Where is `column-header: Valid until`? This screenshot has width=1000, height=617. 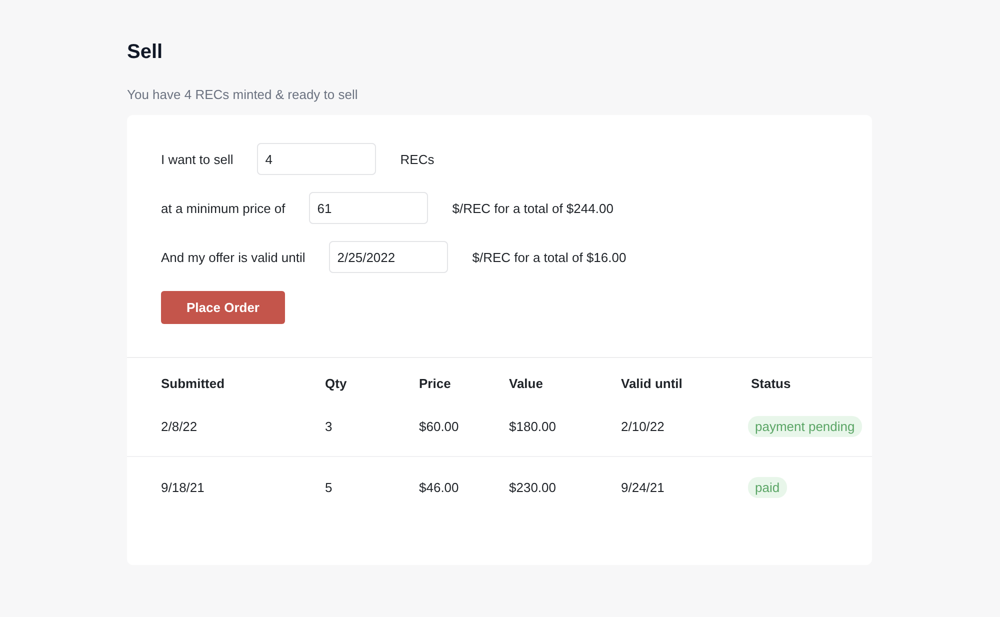
column-header: Valid until is located at coordinates (652, 383).